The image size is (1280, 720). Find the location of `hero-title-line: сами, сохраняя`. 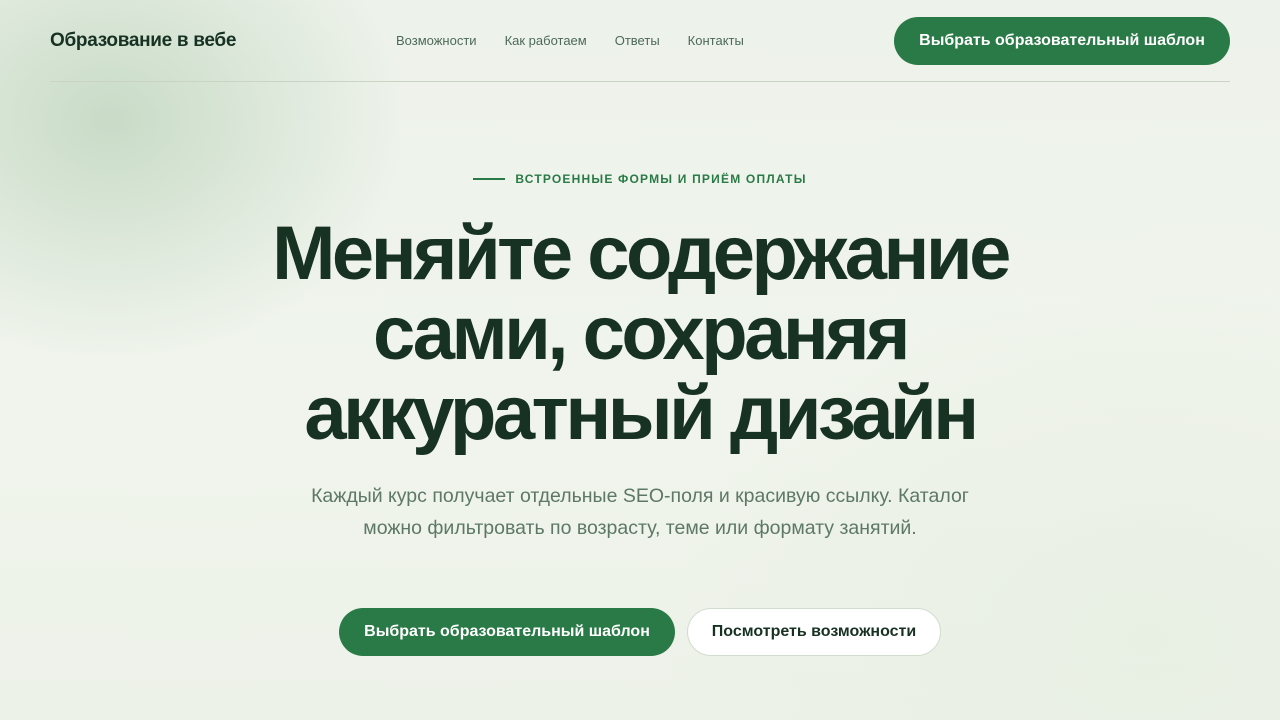

hero-title-line: сами, сохраняя is located at coordinates (642, 333).